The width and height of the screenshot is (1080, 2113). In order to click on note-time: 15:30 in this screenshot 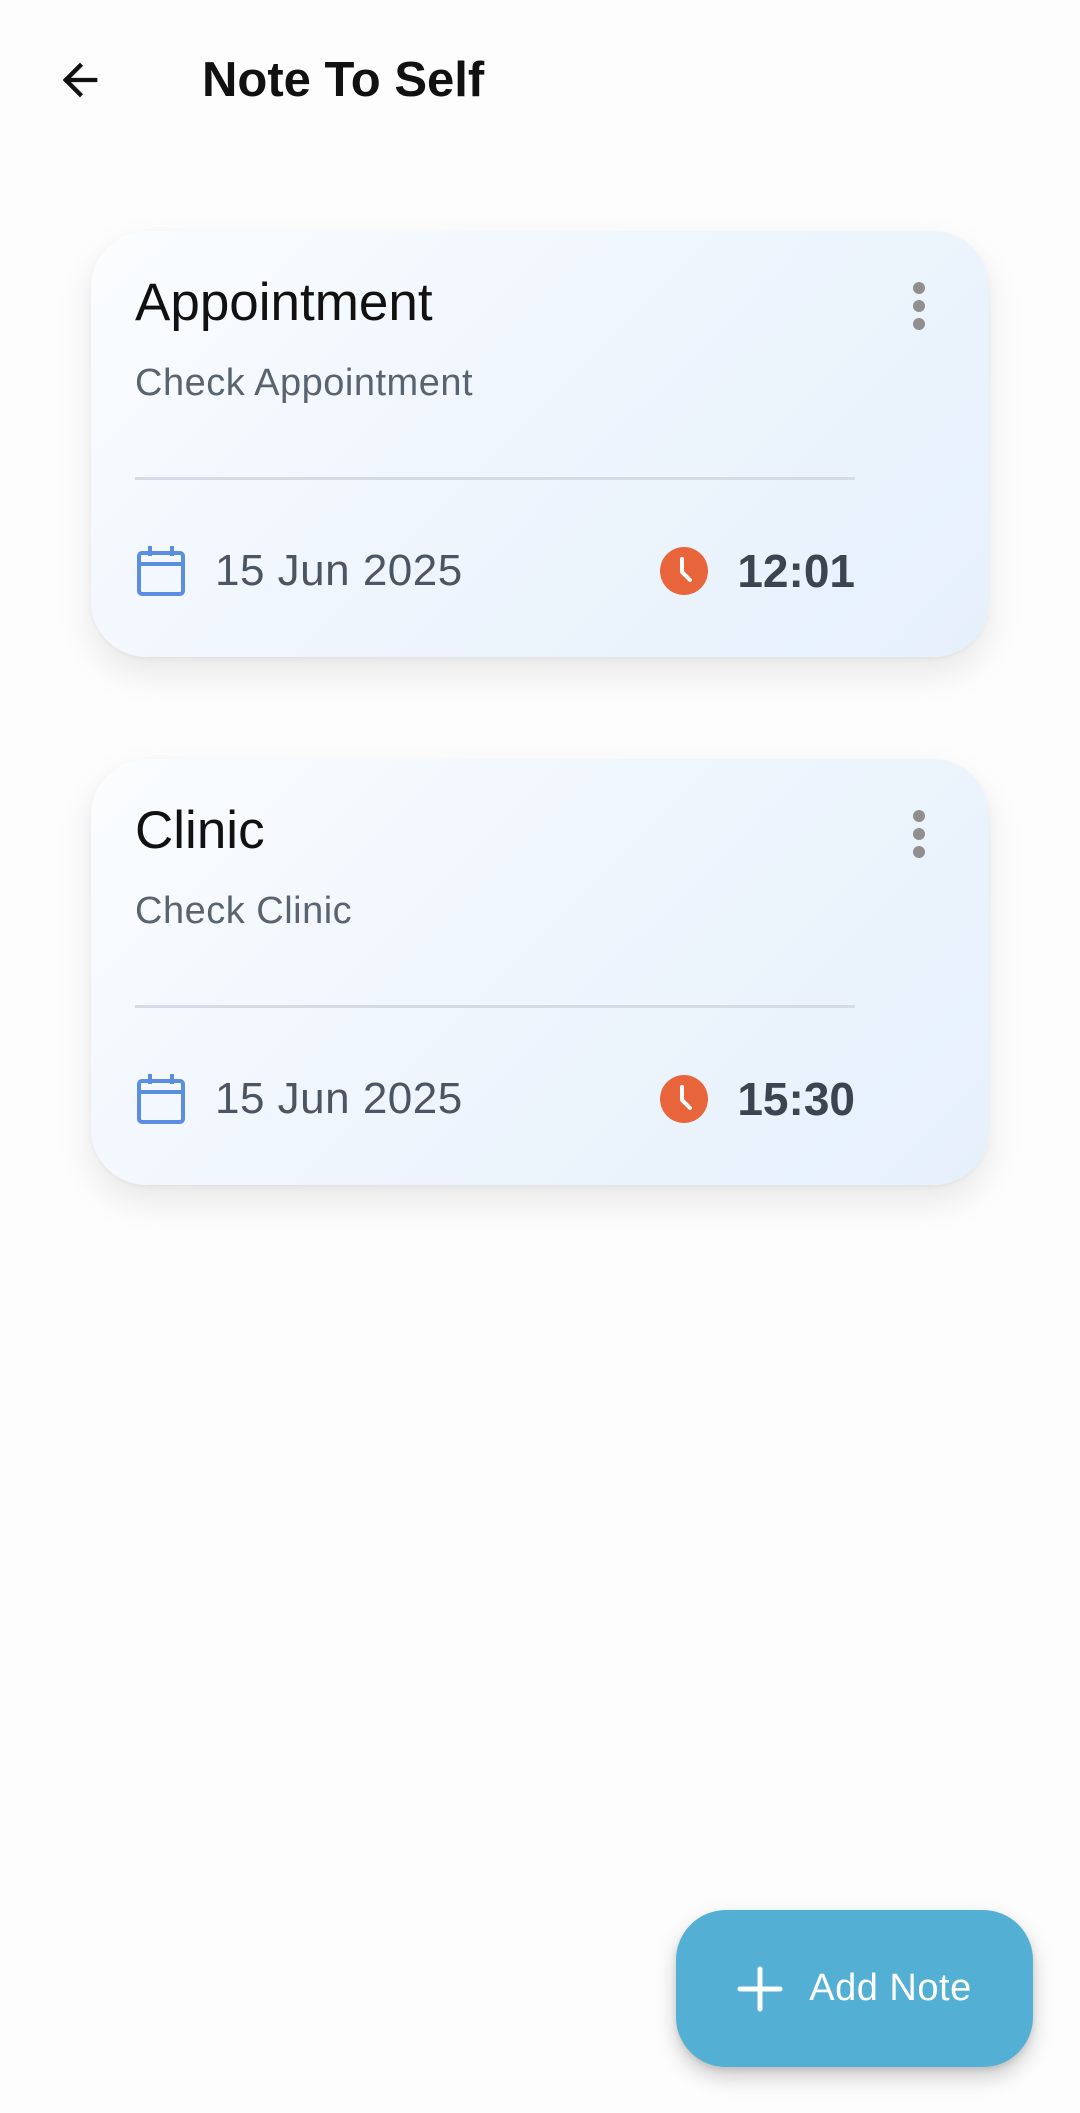, I will do `click(757, 1099)`.